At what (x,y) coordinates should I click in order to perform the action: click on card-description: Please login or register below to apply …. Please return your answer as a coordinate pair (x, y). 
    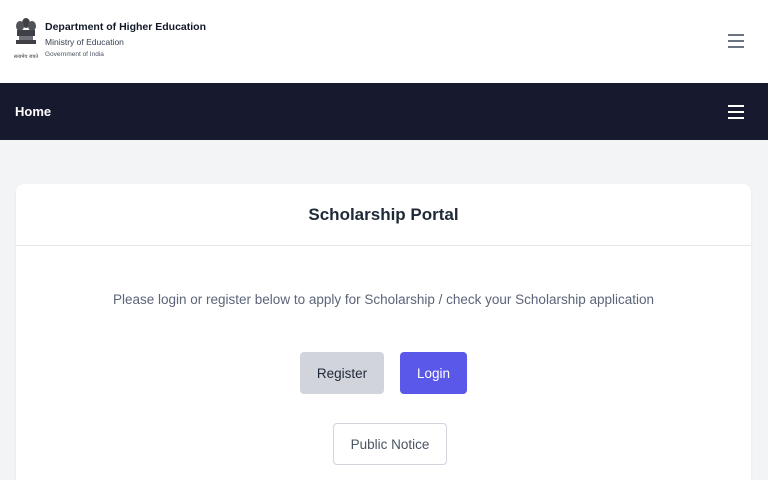
    Looking at the image, I should click on (383, 299).